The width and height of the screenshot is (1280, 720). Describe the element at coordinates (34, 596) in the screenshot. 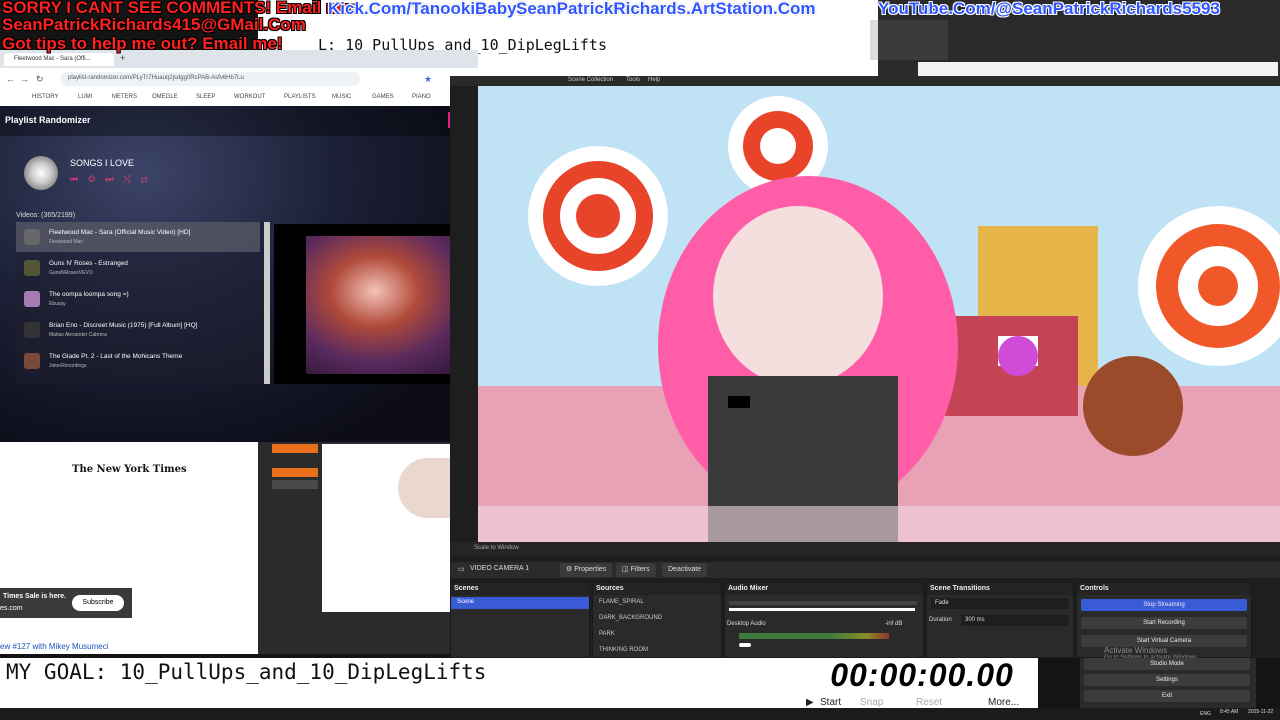

I see `sale-text: Times Sale is here.` at that location.